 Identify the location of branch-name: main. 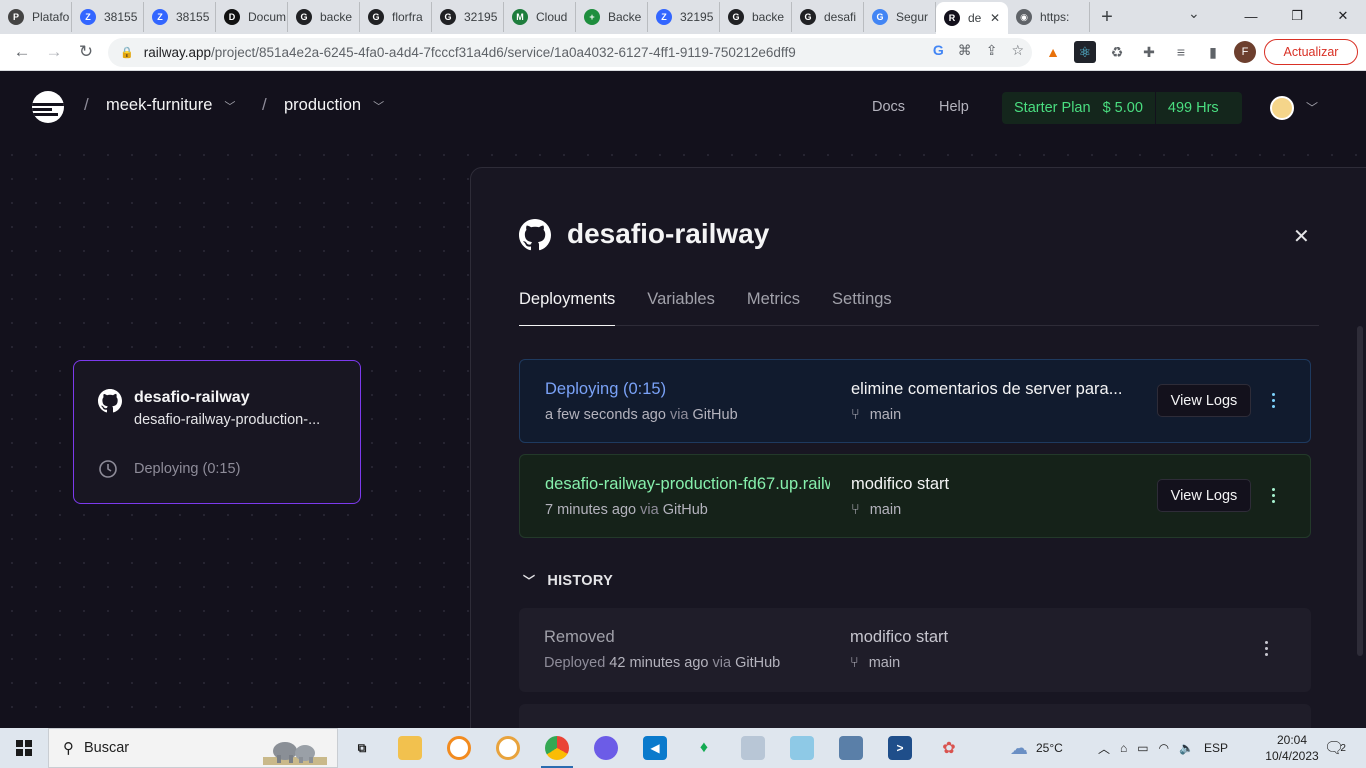
(885, 415).